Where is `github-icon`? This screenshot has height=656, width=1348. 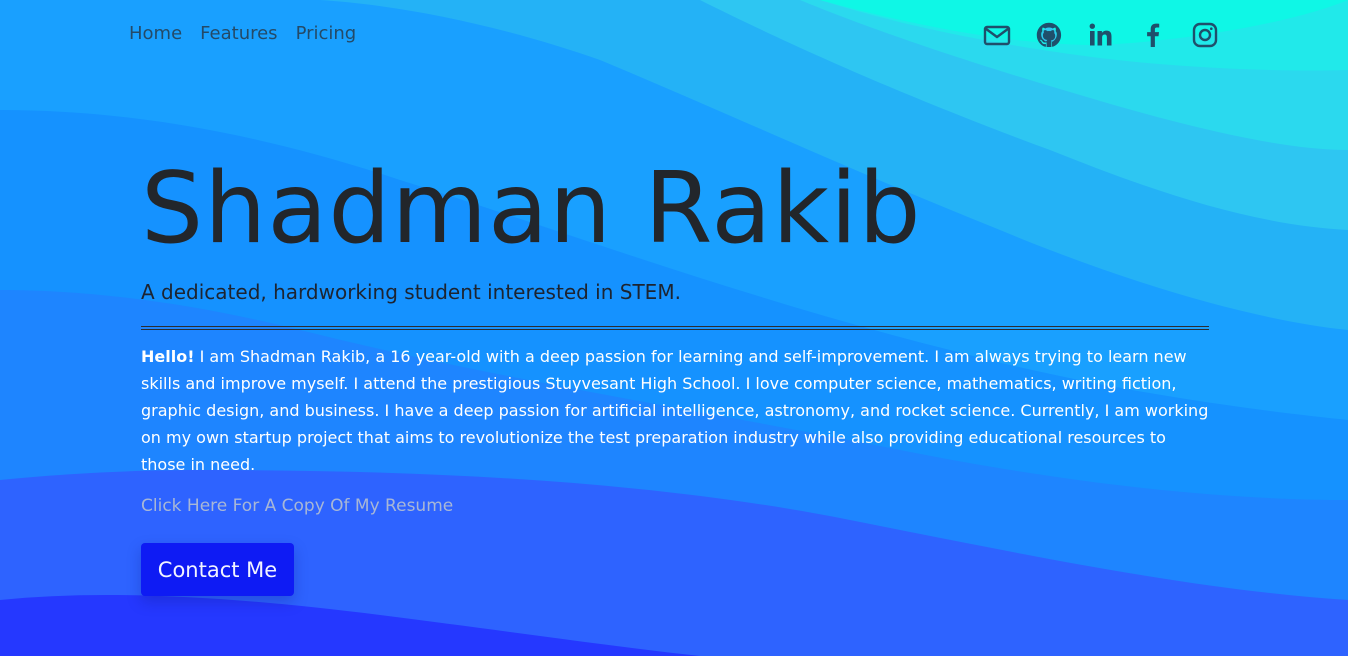
github-icon is located at coordinates (1049, 35).